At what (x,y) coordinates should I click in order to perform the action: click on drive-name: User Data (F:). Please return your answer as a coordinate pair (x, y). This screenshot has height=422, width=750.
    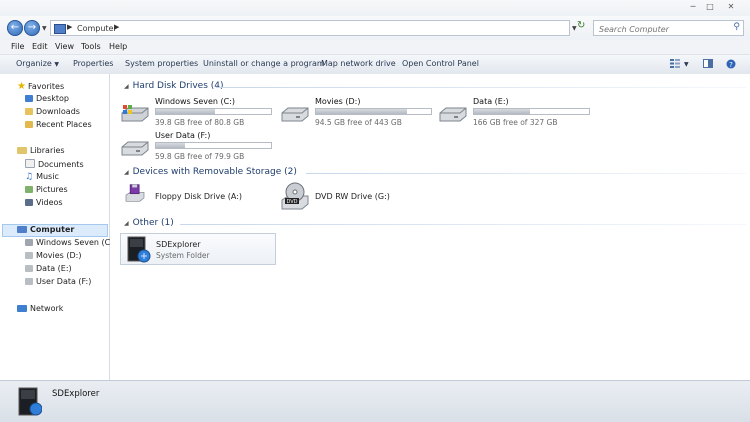
    Looking at the image, I should click on (183, 135).